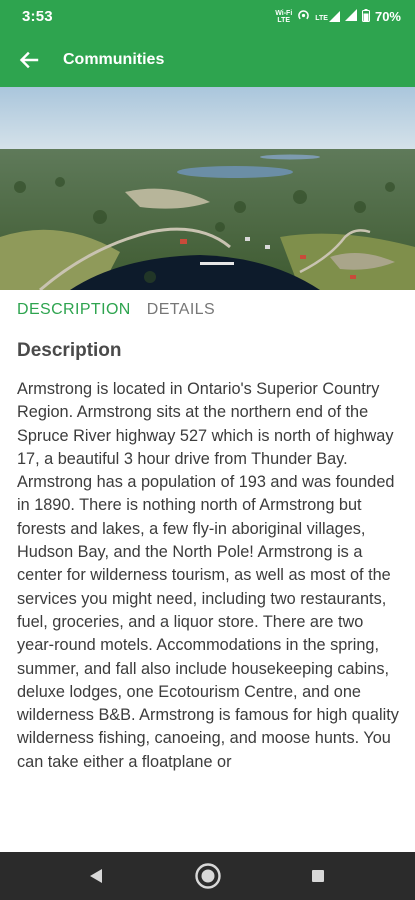  I want to click on lte-label: LTE, so click(321, 18).